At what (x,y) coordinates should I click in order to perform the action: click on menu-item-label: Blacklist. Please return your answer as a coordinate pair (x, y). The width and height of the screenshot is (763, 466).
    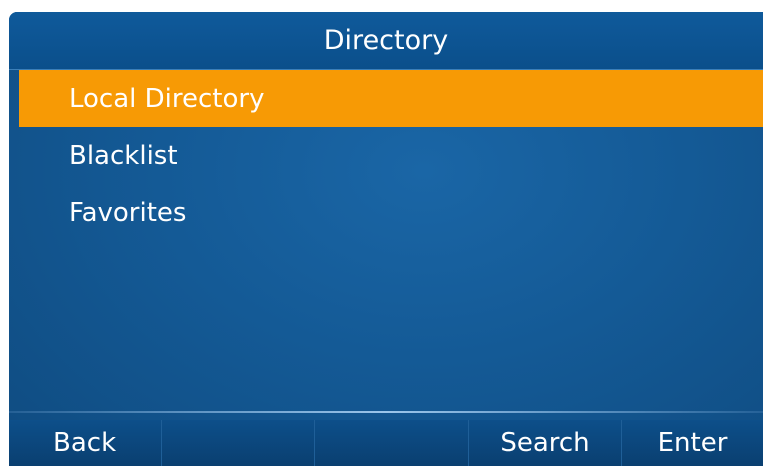
    Looking at the image, I should click on (123, 155).